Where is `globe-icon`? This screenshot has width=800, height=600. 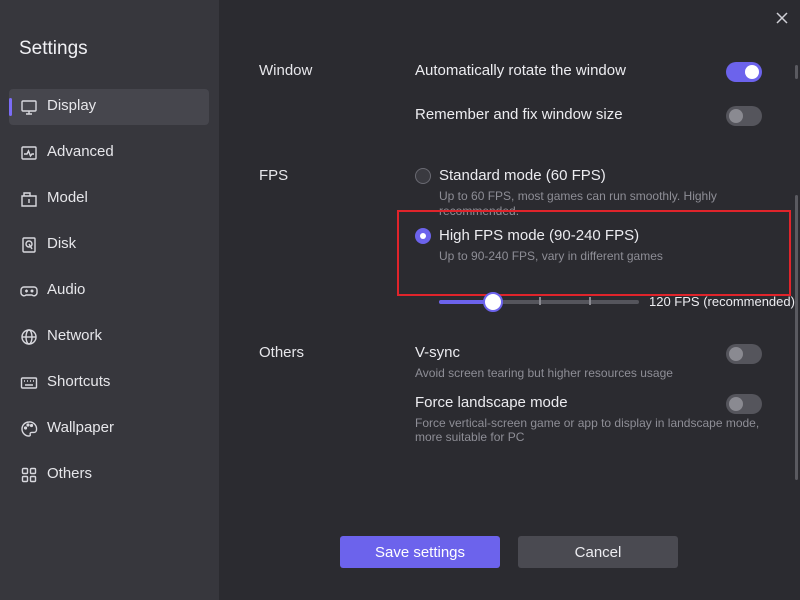 globe-icon is located at coordinates (29, 337).